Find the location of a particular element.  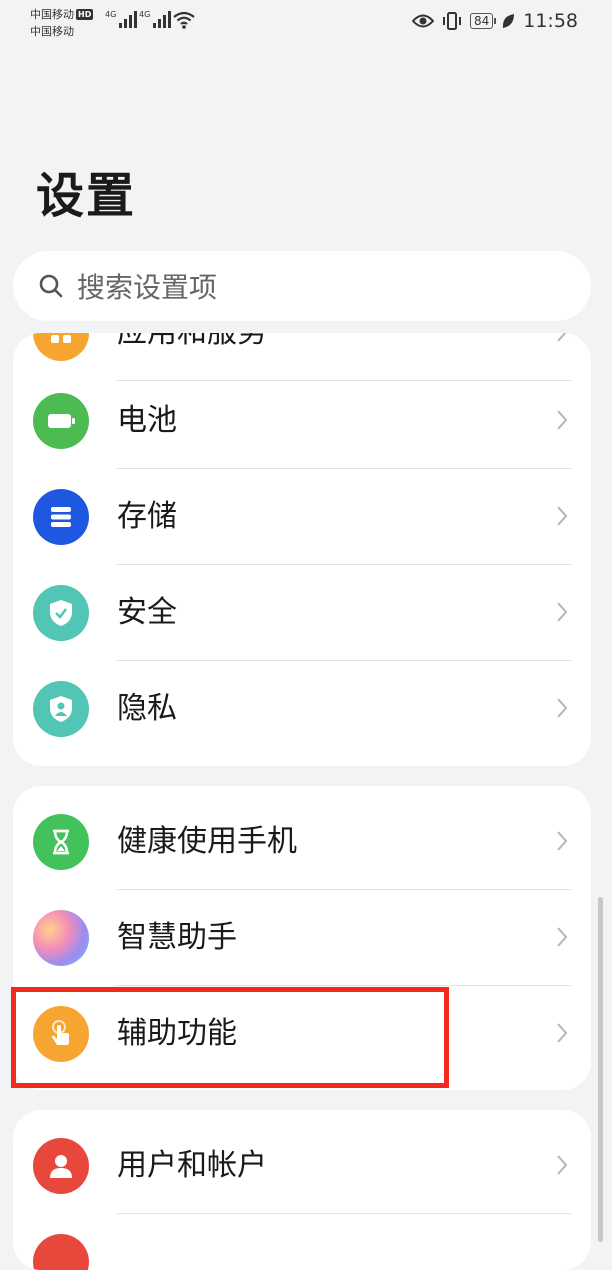

signal-1-icon: 4G is located at coordinates (121, 19).